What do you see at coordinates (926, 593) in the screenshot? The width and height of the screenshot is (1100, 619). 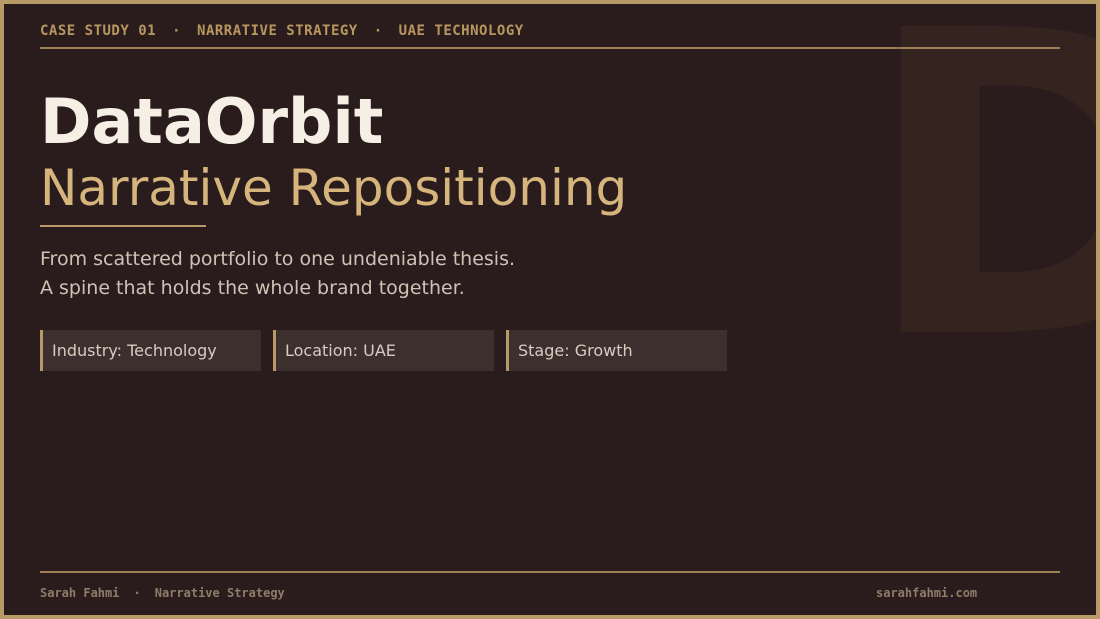 I see `footer-website-link: sarahfahmi.com` at bounding box center [926, 593].